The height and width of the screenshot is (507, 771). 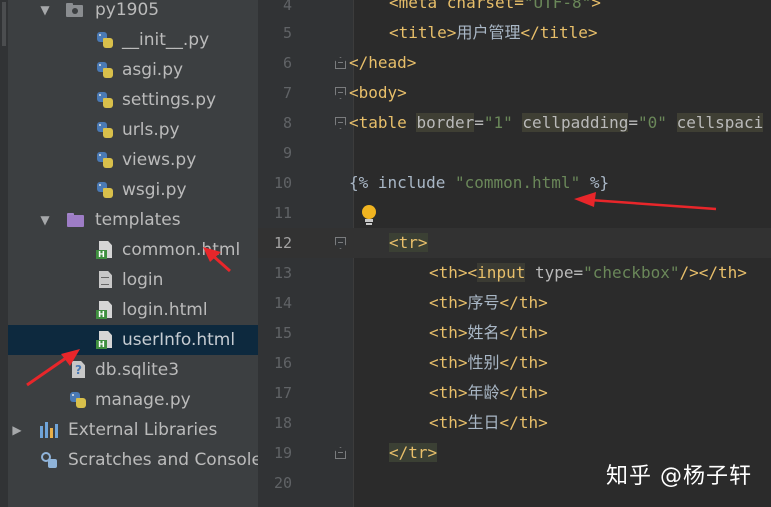 I want to click on line-number: 7, so click(x=287, y=93).